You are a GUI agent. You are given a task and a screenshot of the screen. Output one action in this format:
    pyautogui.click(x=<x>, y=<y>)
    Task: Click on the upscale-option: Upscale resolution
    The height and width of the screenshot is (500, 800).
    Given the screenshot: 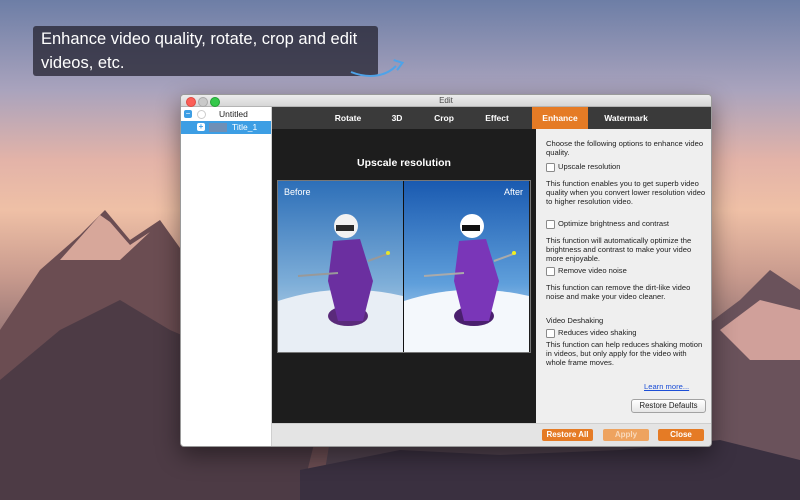 What is the action you would take?
    pyautogui.click(x=626, y=167)
    